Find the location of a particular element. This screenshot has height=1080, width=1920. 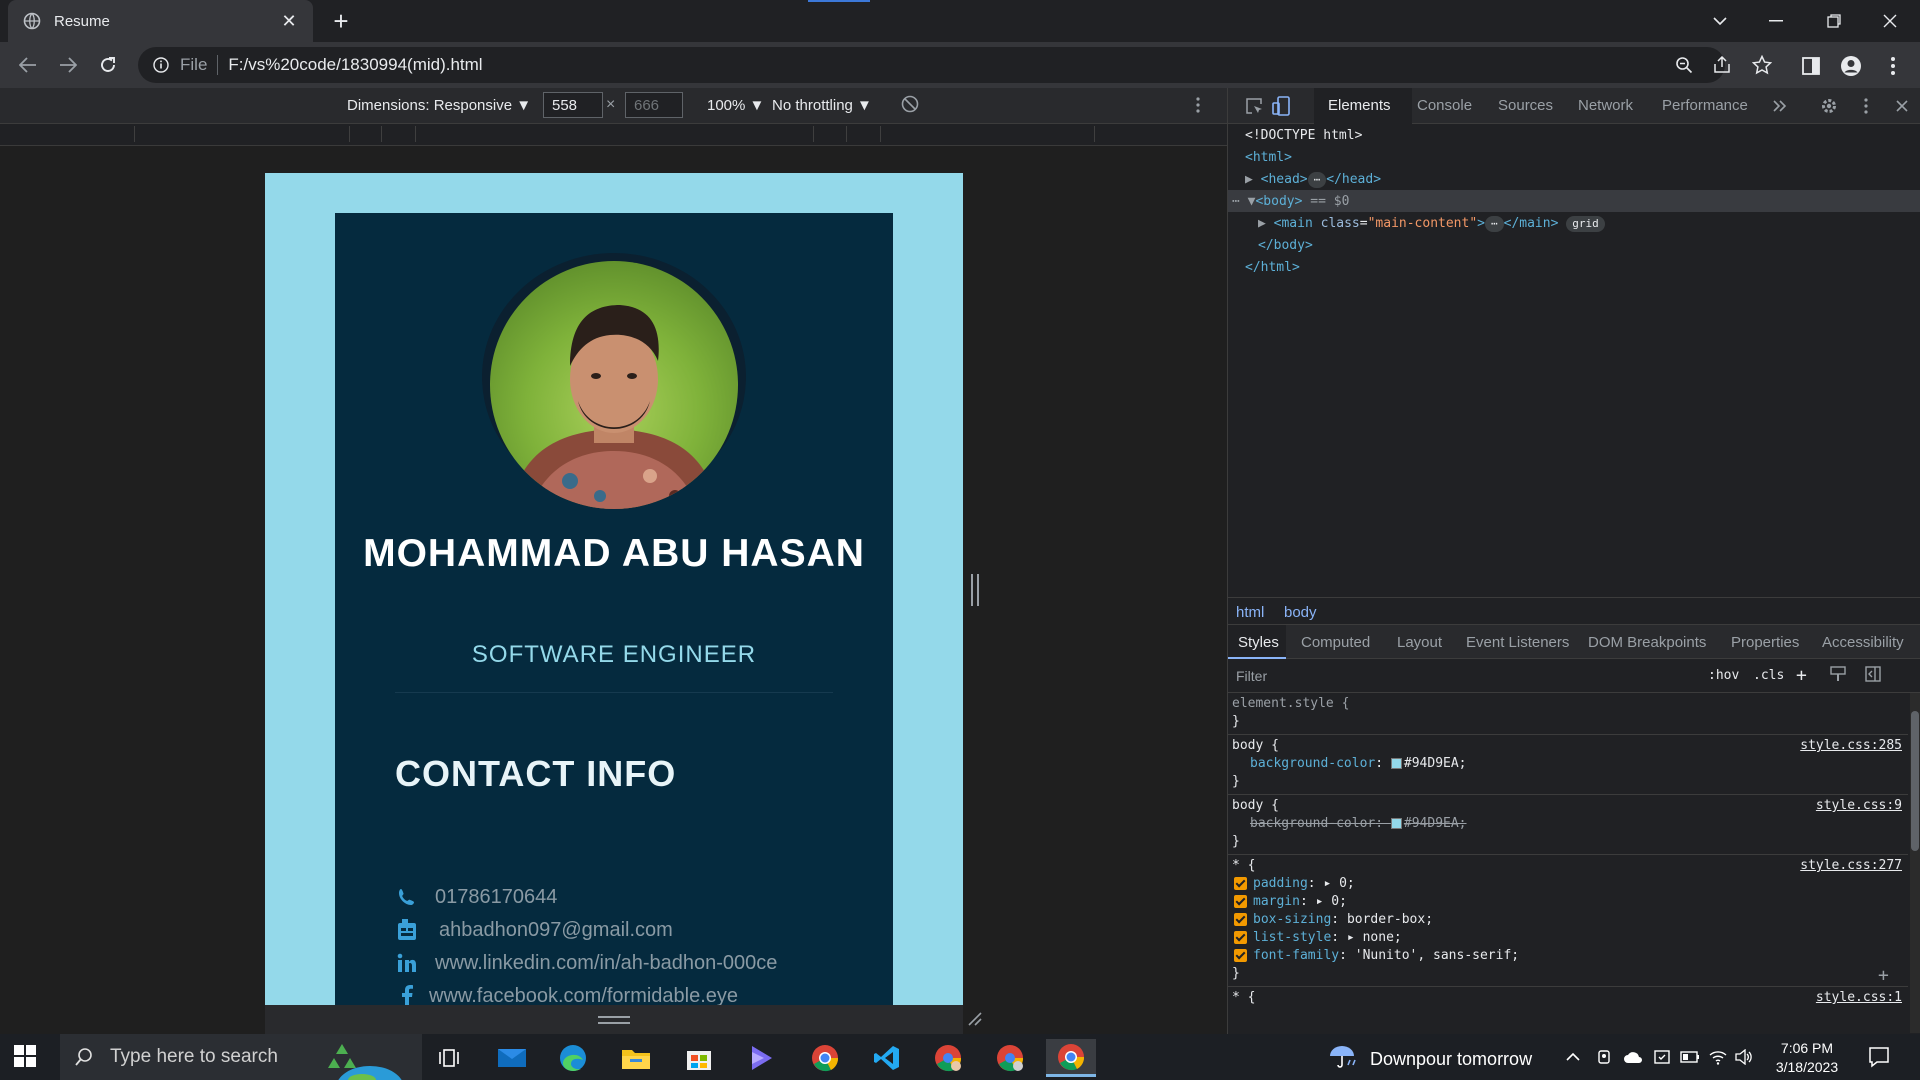

paint-icon is located at coordinates (1838, 676).